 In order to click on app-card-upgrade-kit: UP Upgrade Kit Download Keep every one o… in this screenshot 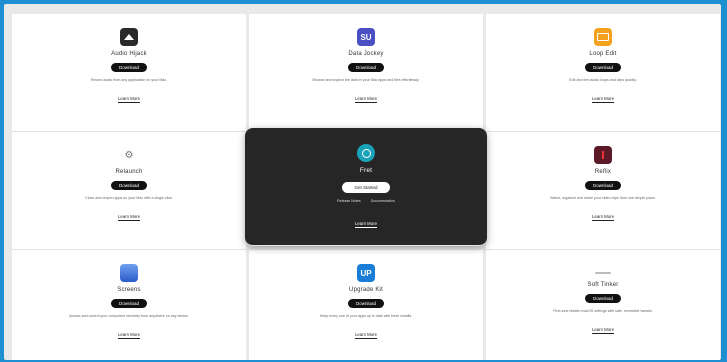, I will do `click(366, 305)`.